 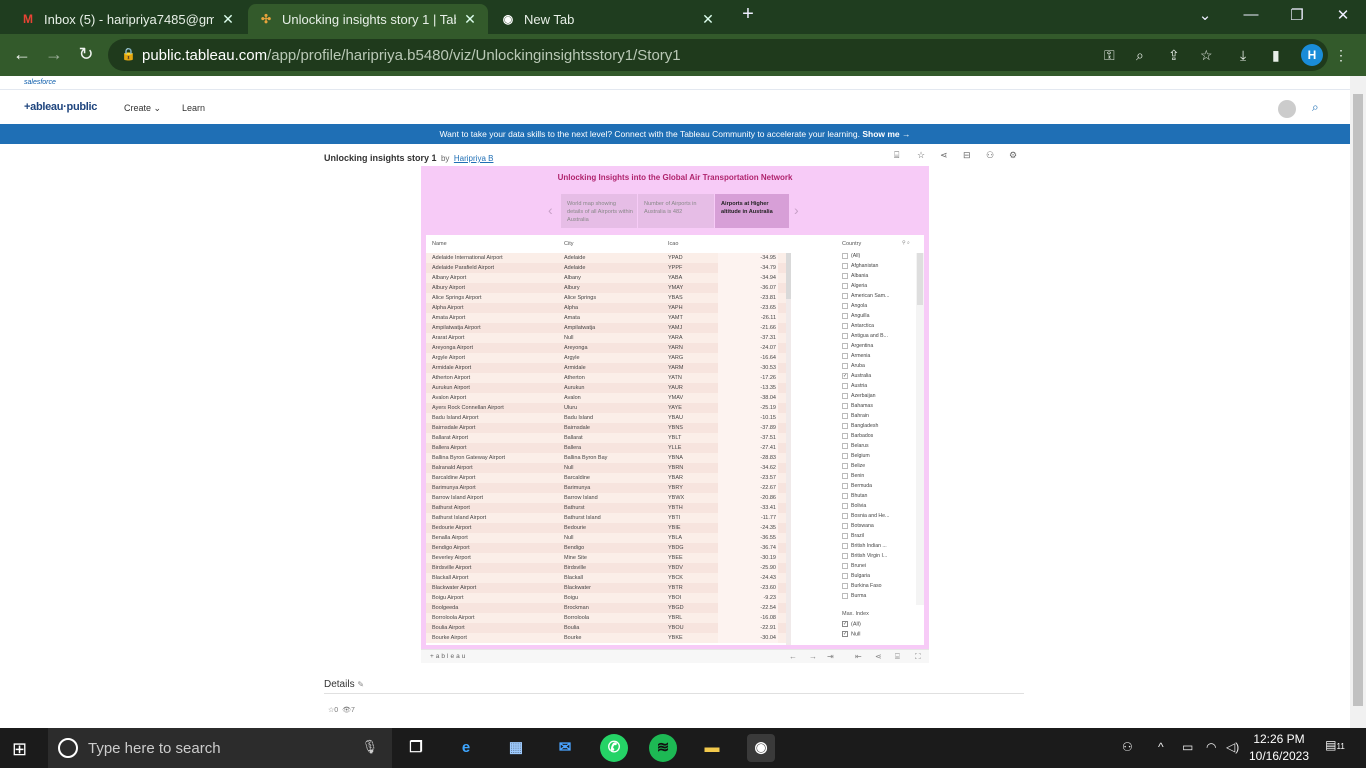 I want to click on file-explorer-icon: ▬, so click(x=712, y=748).